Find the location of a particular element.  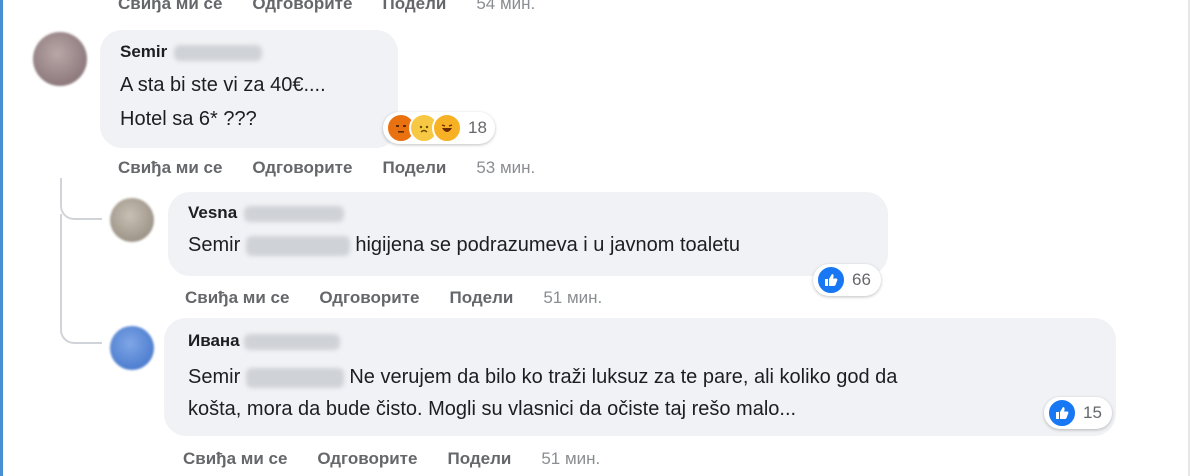

comment-actions: Свиђа ми се Одговорите Подели 53 мин. is located at coordinates (341, 168).